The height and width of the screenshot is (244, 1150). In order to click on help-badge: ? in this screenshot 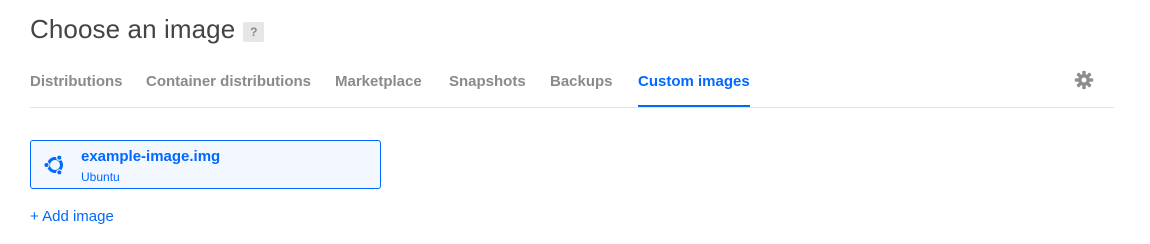, I will do `click(254, 31)`.